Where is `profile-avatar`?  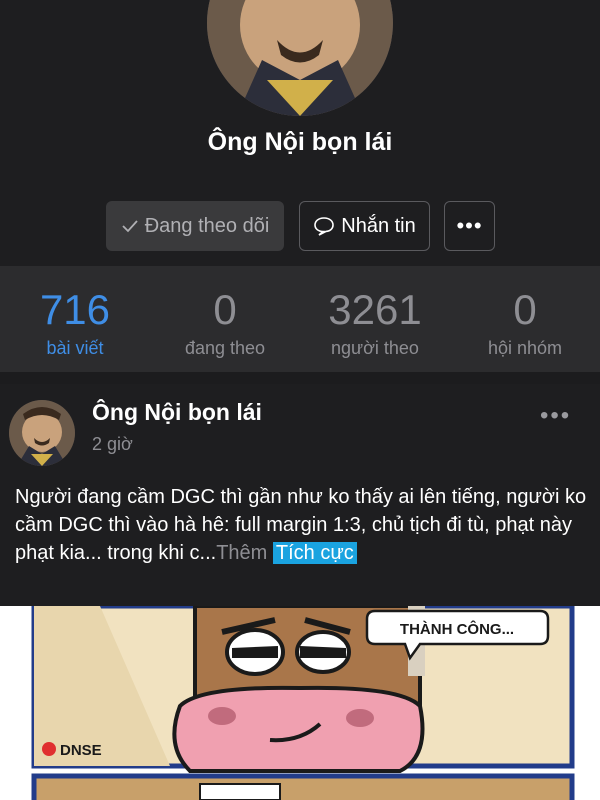
profile-avatar is located at coordinates (300, 58).